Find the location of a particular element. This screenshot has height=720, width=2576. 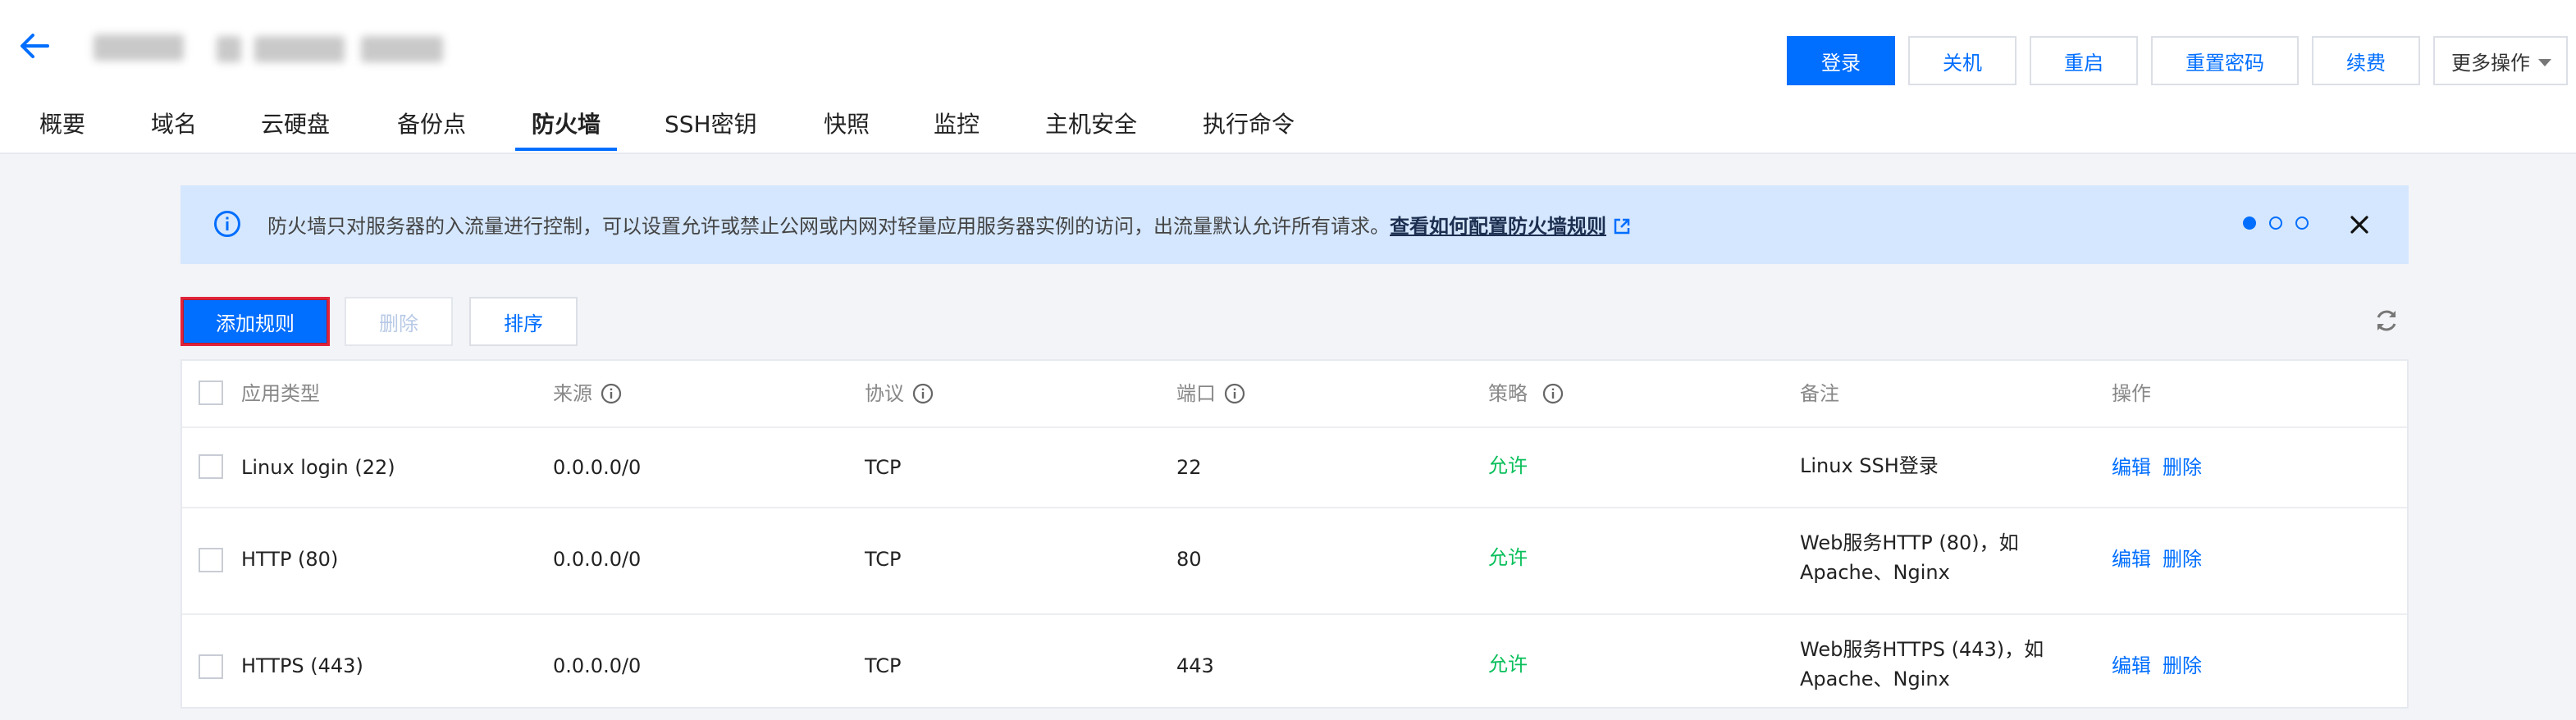

select-all-checkbox is located at coordinates (211, 393).